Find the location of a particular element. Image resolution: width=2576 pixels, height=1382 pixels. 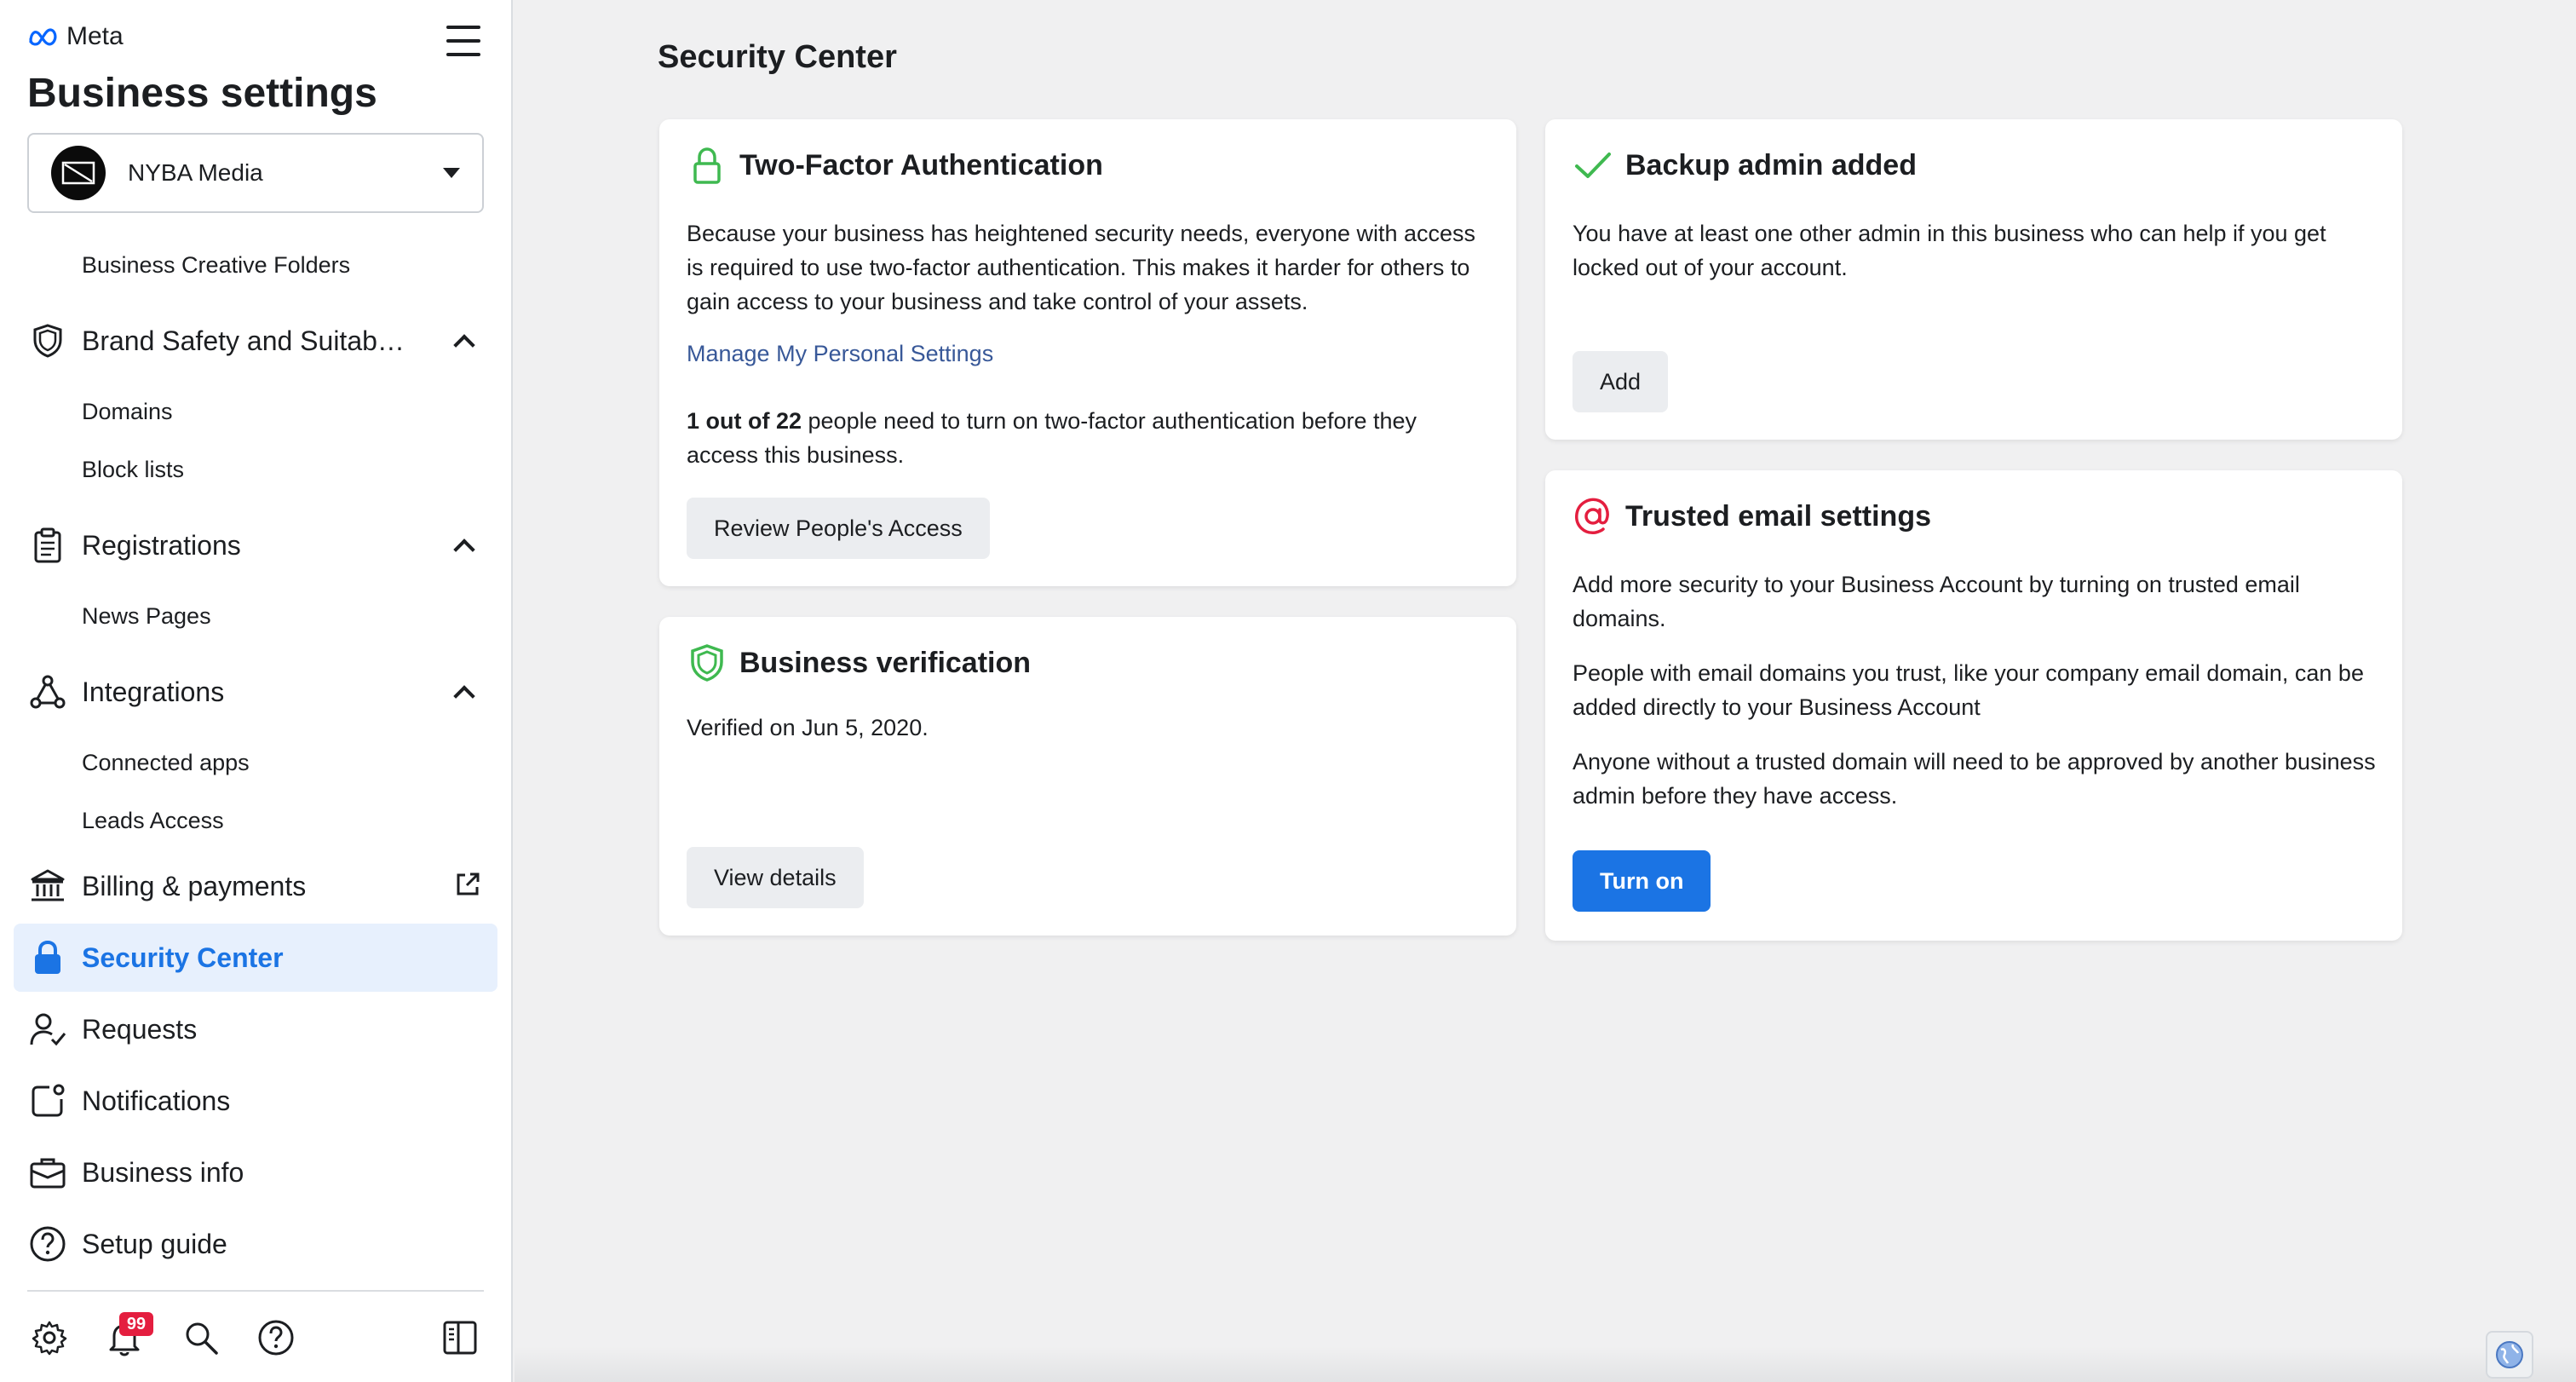

add-admin-button: Add is located at coordinates (1621, 381).